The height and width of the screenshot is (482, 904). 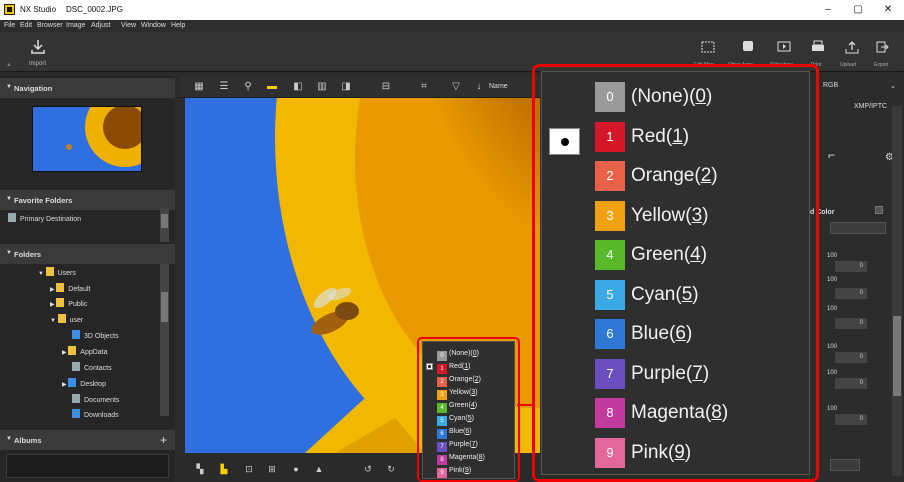 What do you see at coordinates (249, 469) in the screenshot?
I see `frame-icon: ⊡` at bounding box center [249, 469].